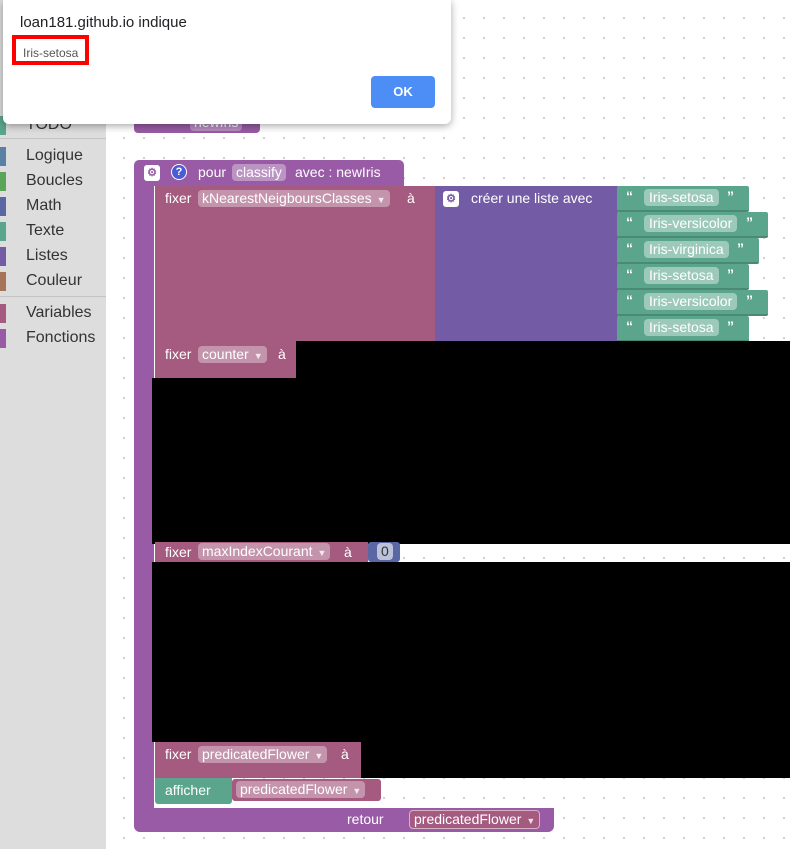 This screenshot has height=849, width=790. I want to click on redacted-region, so click(543, 359).